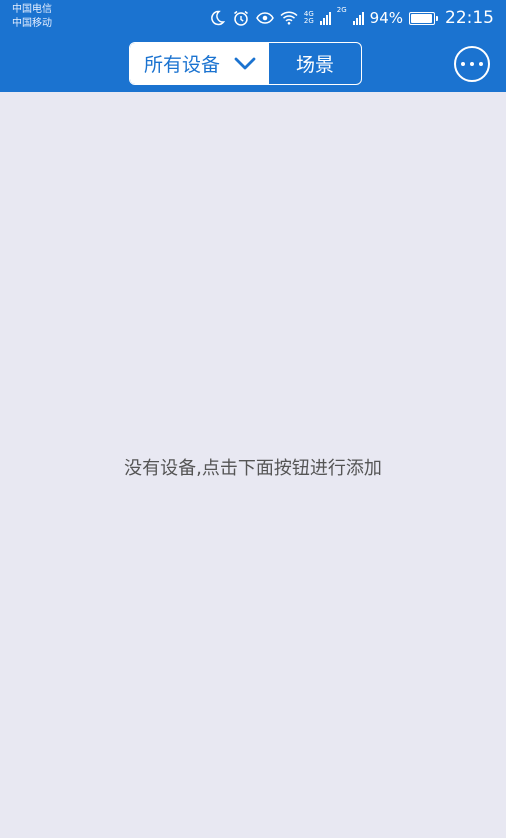  What do you see at coordinates (325, 18) in the screenshot?
I see `signal-icon` at bounding box center [325, 18].